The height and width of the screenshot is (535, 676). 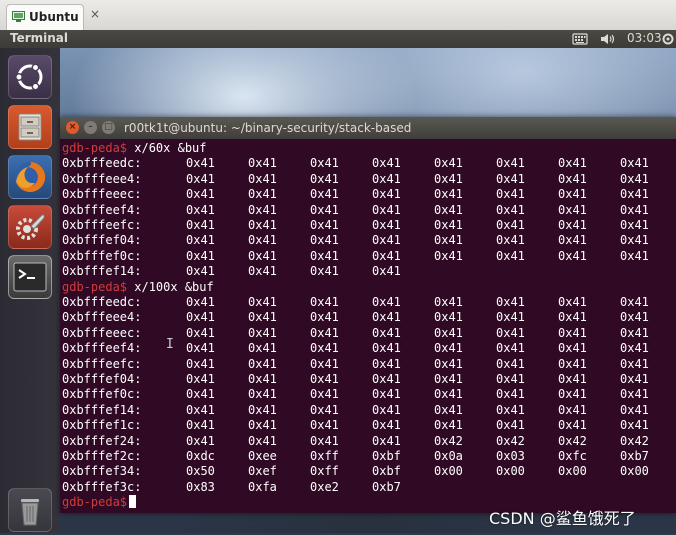 I want to click on keyboard-icon, so click(x=580, y=39).